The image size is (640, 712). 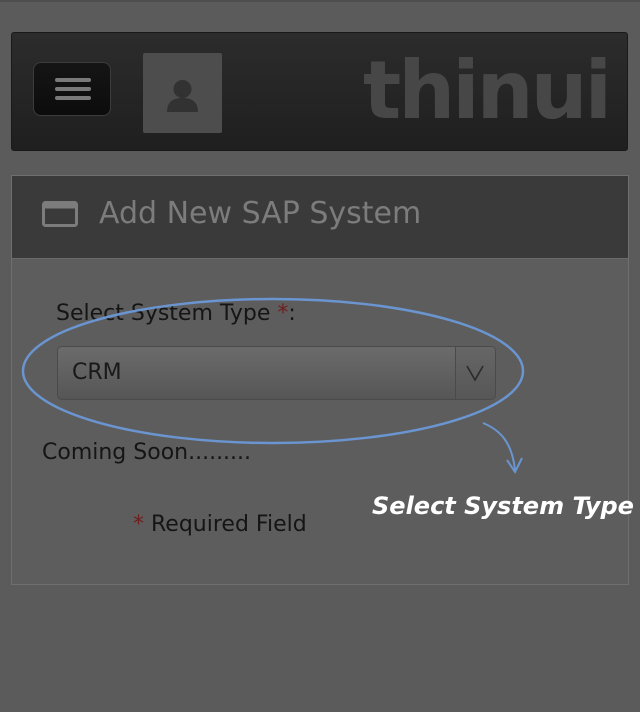 What do you see at coordinates (167, 313) in the screenshot?
I see `system-type-label-text: Select System Type` at bounding box center [167, 313].